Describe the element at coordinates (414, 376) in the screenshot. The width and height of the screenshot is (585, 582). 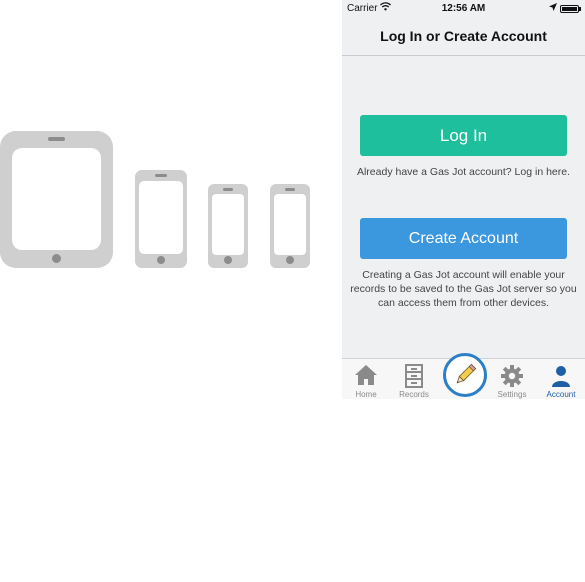
I see `file-cabinet-icon` at that location.